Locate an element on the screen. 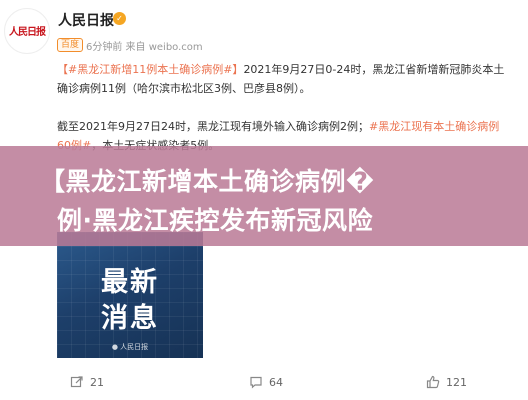  account-name: 人民日报 is located at coordinates (86, 20).